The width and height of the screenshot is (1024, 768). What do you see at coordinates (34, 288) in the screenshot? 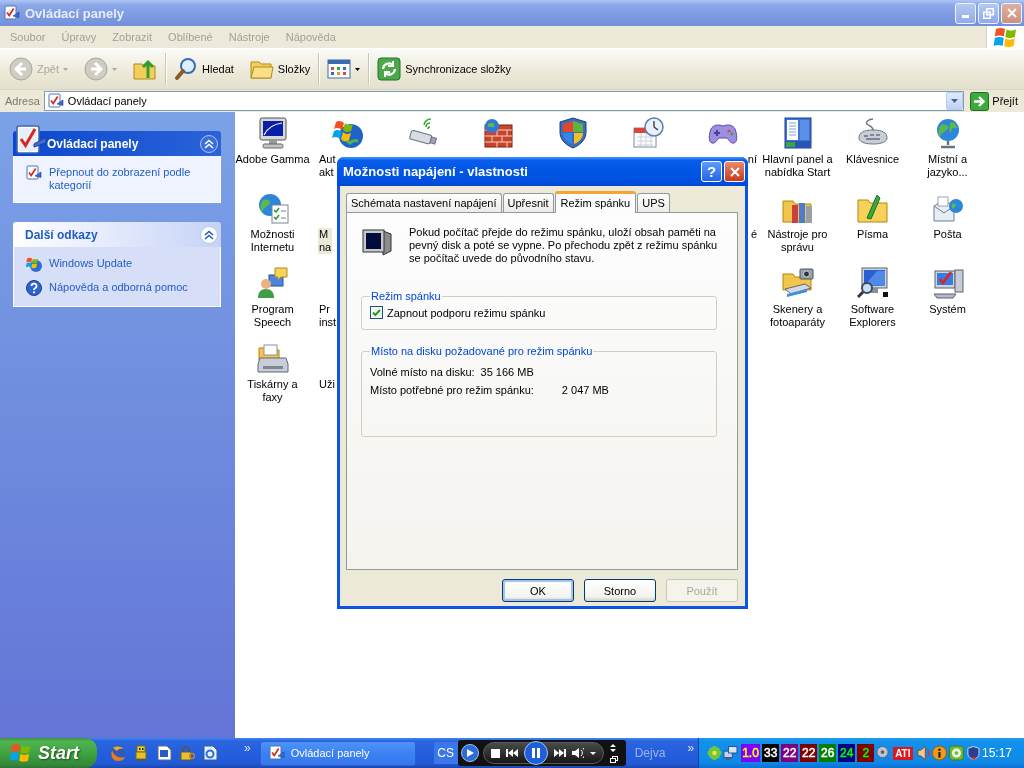
I see `help-icon` at bounding box center [34, 288].